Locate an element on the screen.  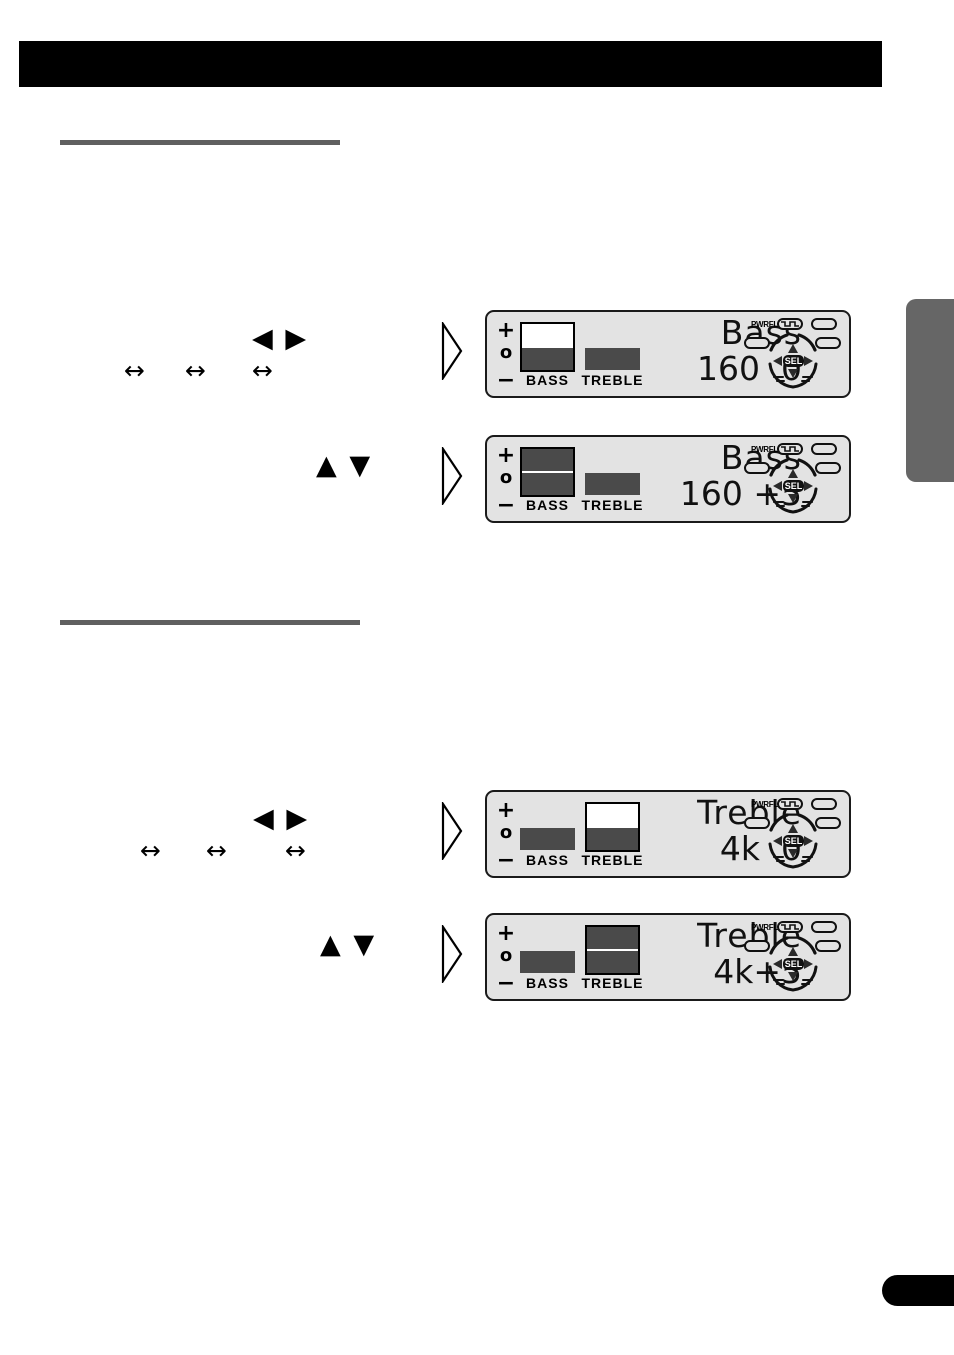
head-unit-display-panel-treble-0: + o − BASS TREBLE Treble 4k 0 PWRFL SEL is located at coordinates (668, 834).